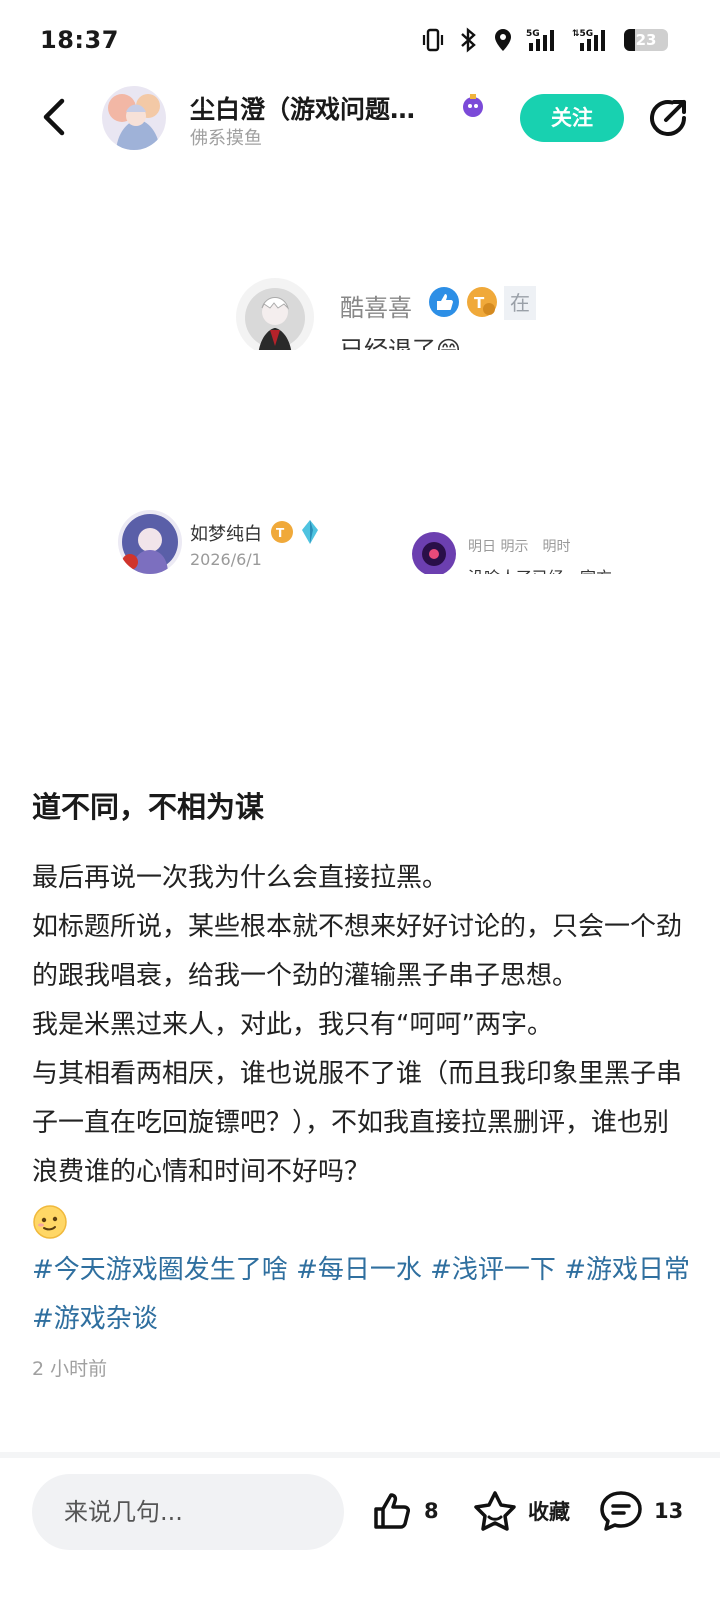 This screenshot has width=720, height=1608. I want to click on svg-text: ⇅5G, so click(582, 34).